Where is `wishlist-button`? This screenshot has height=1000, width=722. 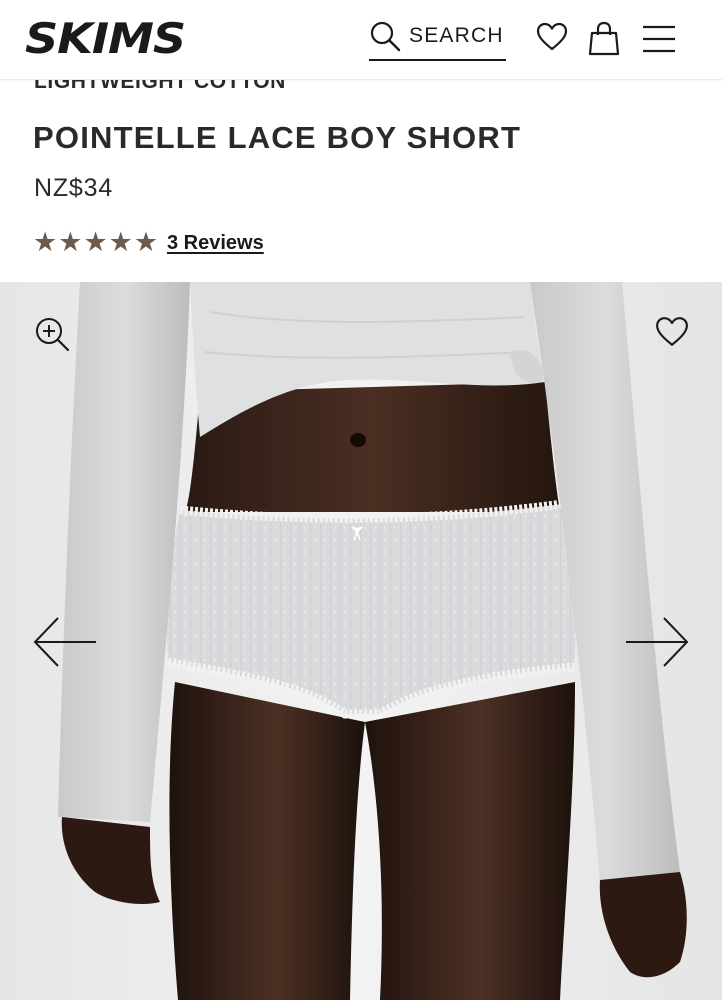
wishlist-button is located at coordinates (552, 39).